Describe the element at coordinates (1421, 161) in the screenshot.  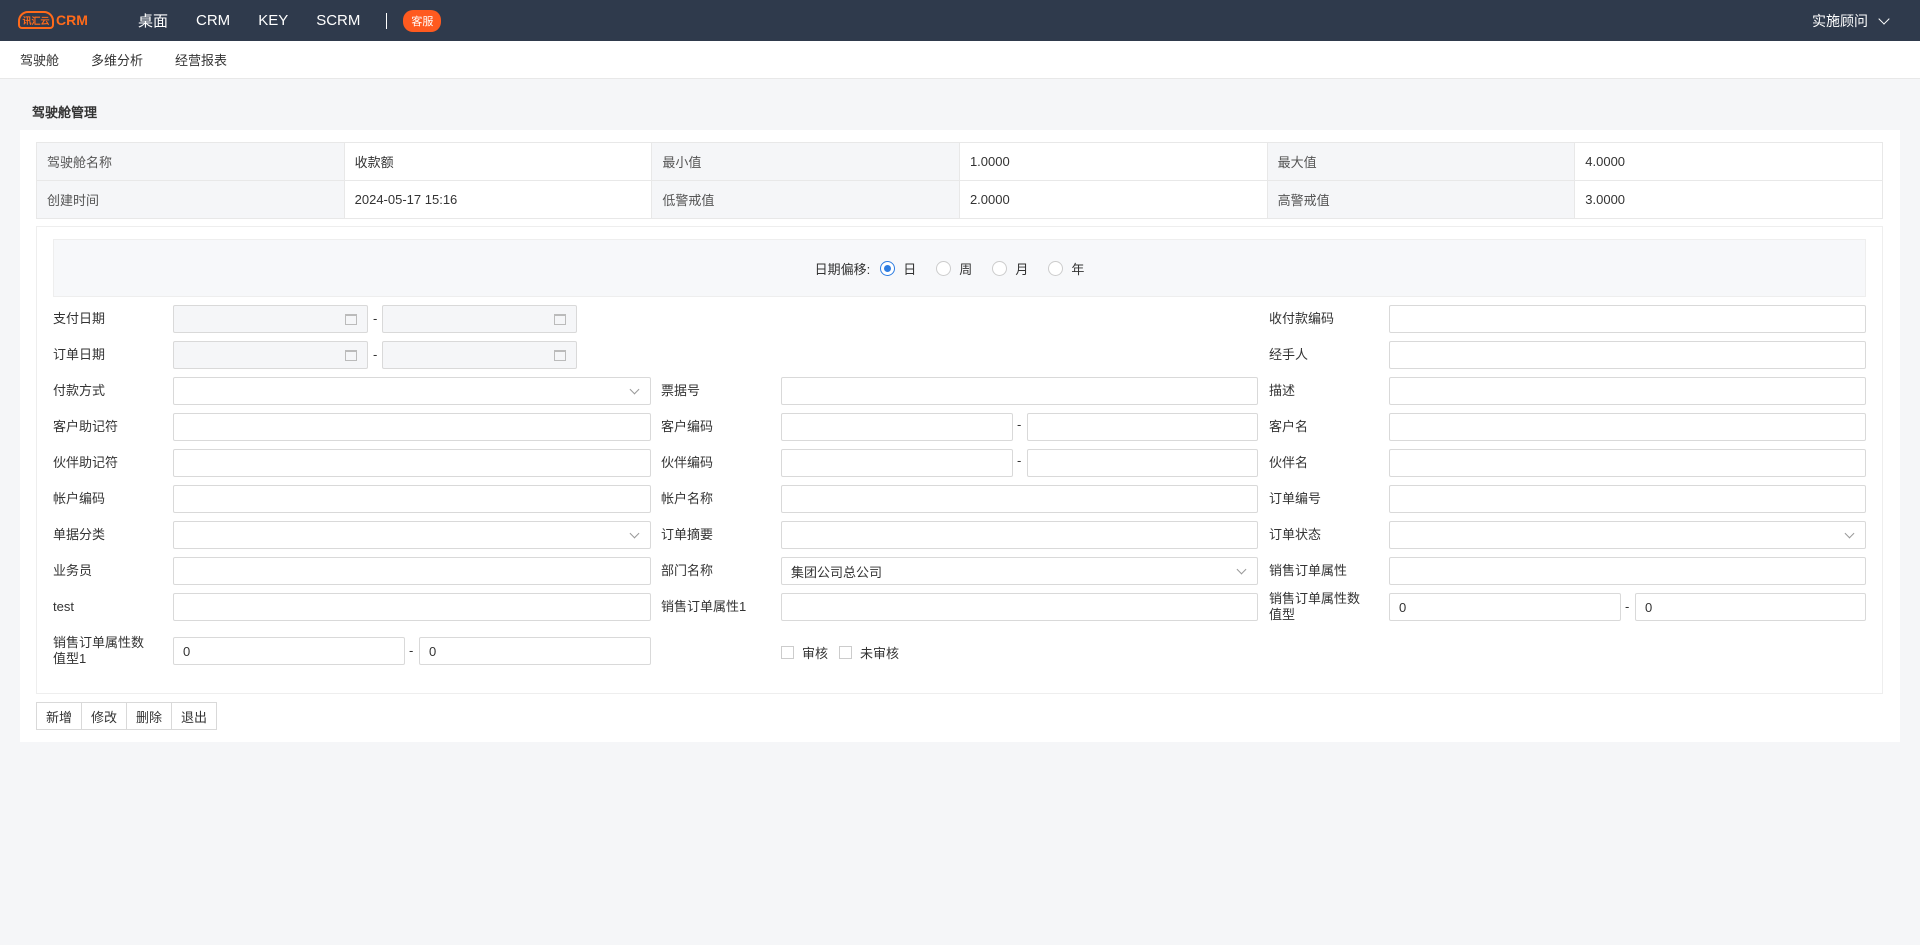
I see `info-label: 最大值` at that location.